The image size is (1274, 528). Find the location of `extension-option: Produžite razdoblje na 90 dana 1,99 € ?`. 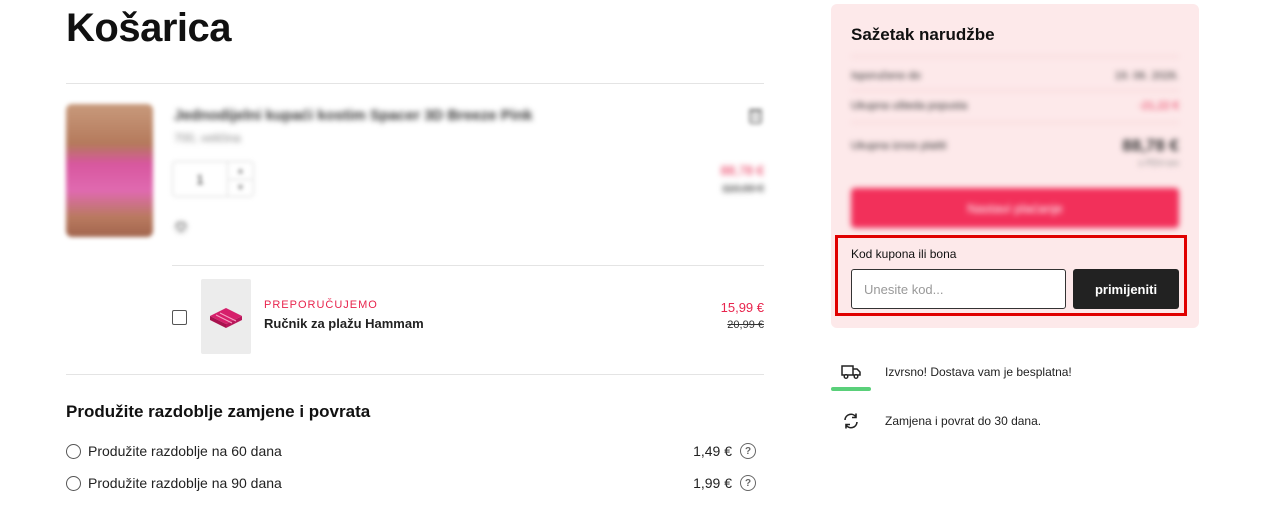

extension-option: Produžite razdoblje na 90 dana 1,99 € ? is located at coordinates (411, 483).